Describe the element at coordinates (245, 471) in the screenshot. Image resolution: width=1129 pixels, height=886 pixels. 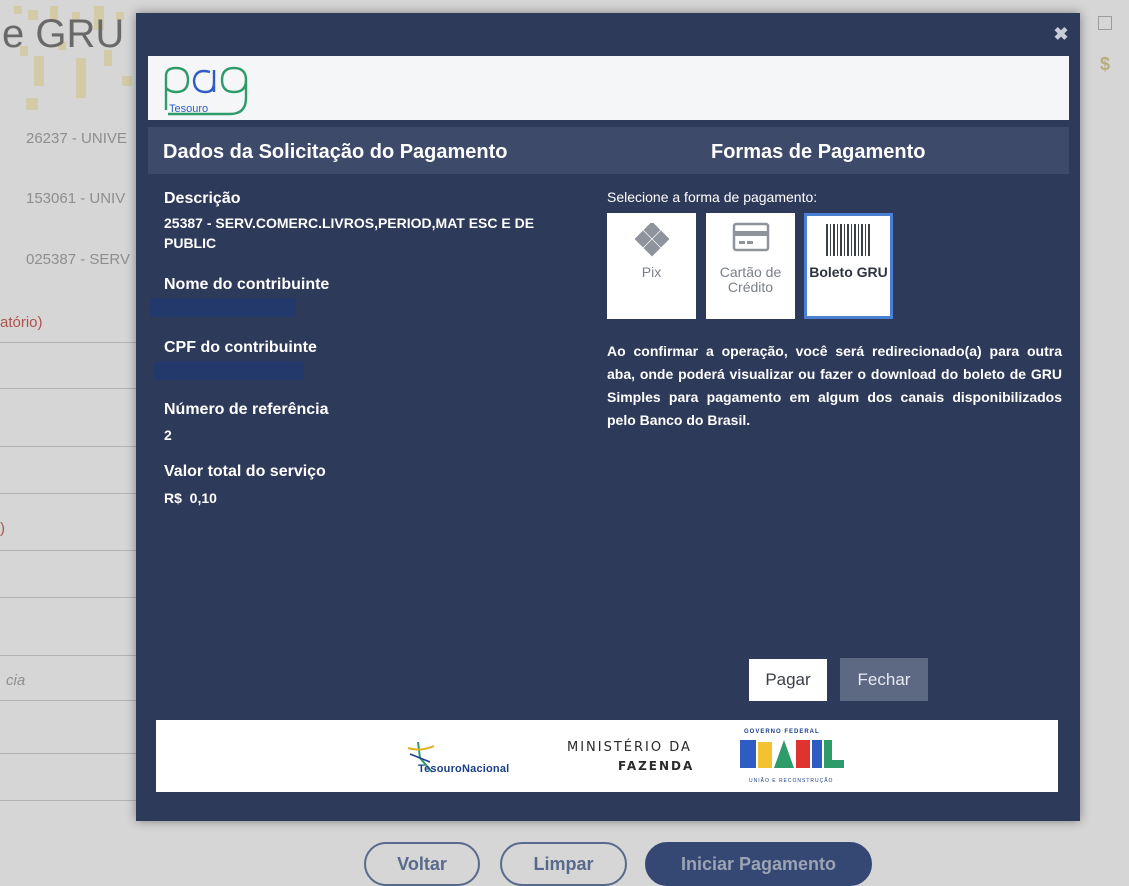
I see `total-value-label: Valor total do serviço` at that location.